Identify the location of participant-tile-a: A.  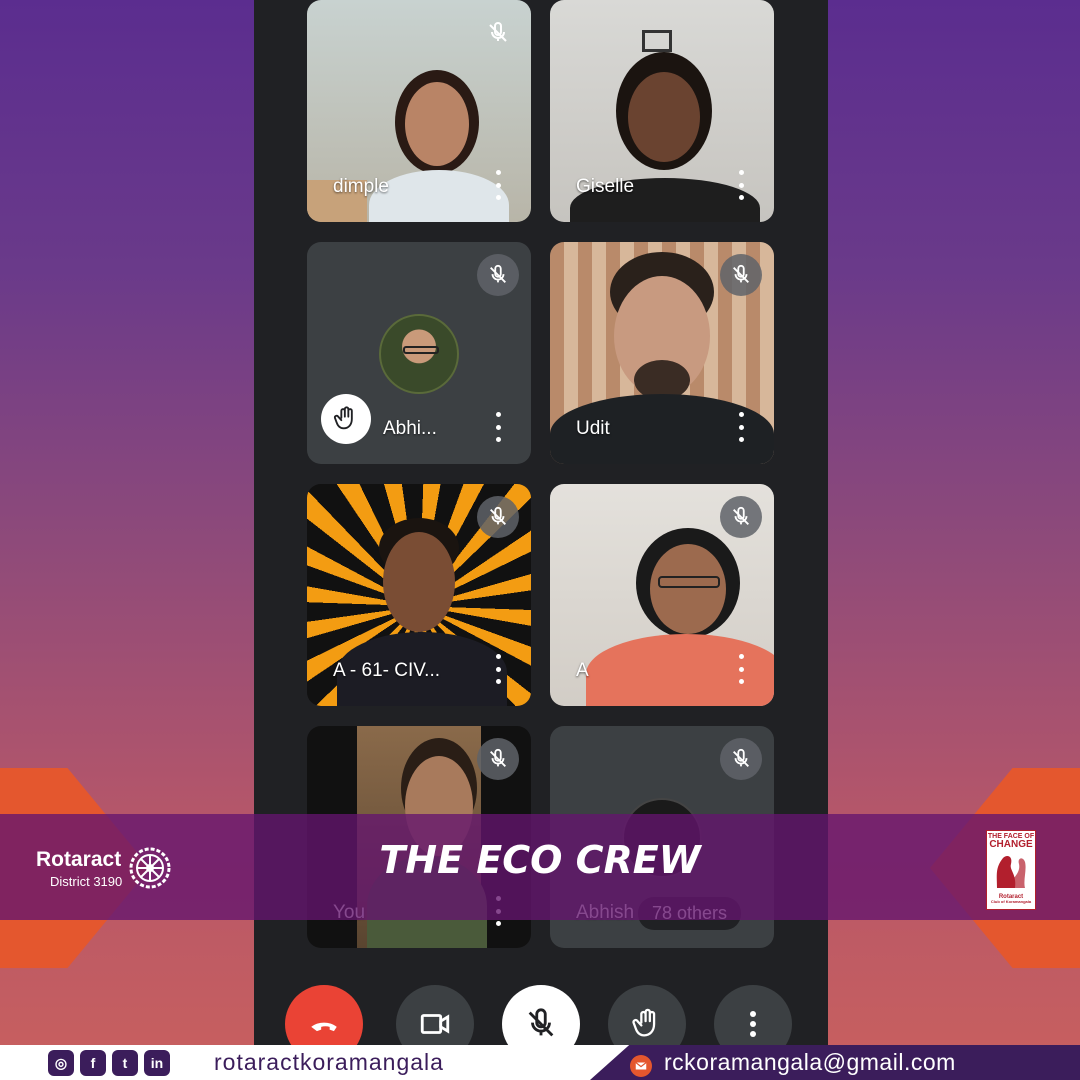
(662, 595).